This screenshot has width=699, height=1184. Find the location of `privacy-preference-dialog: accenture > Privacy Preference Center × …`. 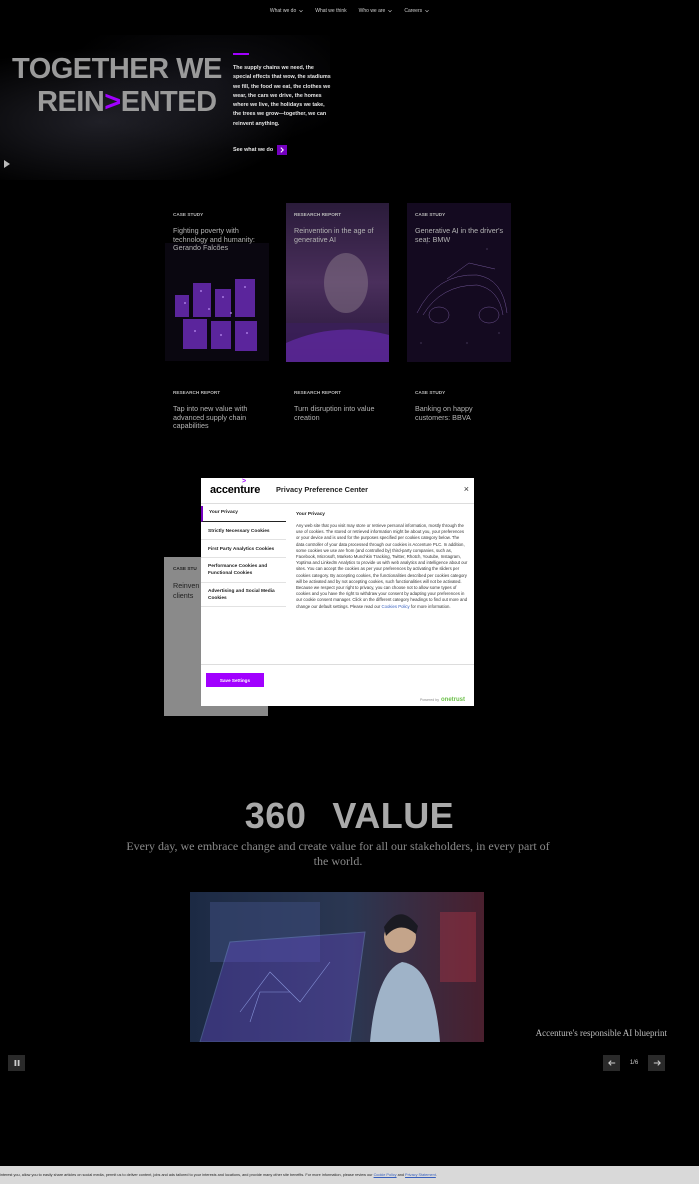

privacy-preference-dialog: accenture > Privacy Preference Center × … is located at coordinates (337, 592).